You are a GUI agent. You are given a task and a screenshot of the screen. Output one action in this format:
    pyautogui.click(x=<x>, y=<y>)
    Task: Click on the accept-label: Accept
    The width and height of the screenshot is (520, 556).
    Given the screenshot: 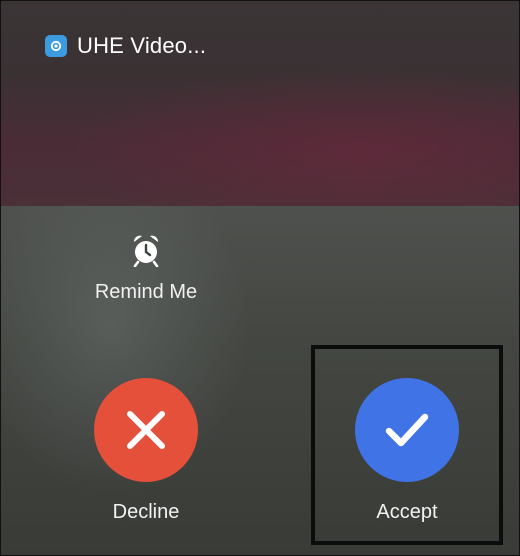 What is the action you would take?
    pyautogui.click(x=407, y=512)
    